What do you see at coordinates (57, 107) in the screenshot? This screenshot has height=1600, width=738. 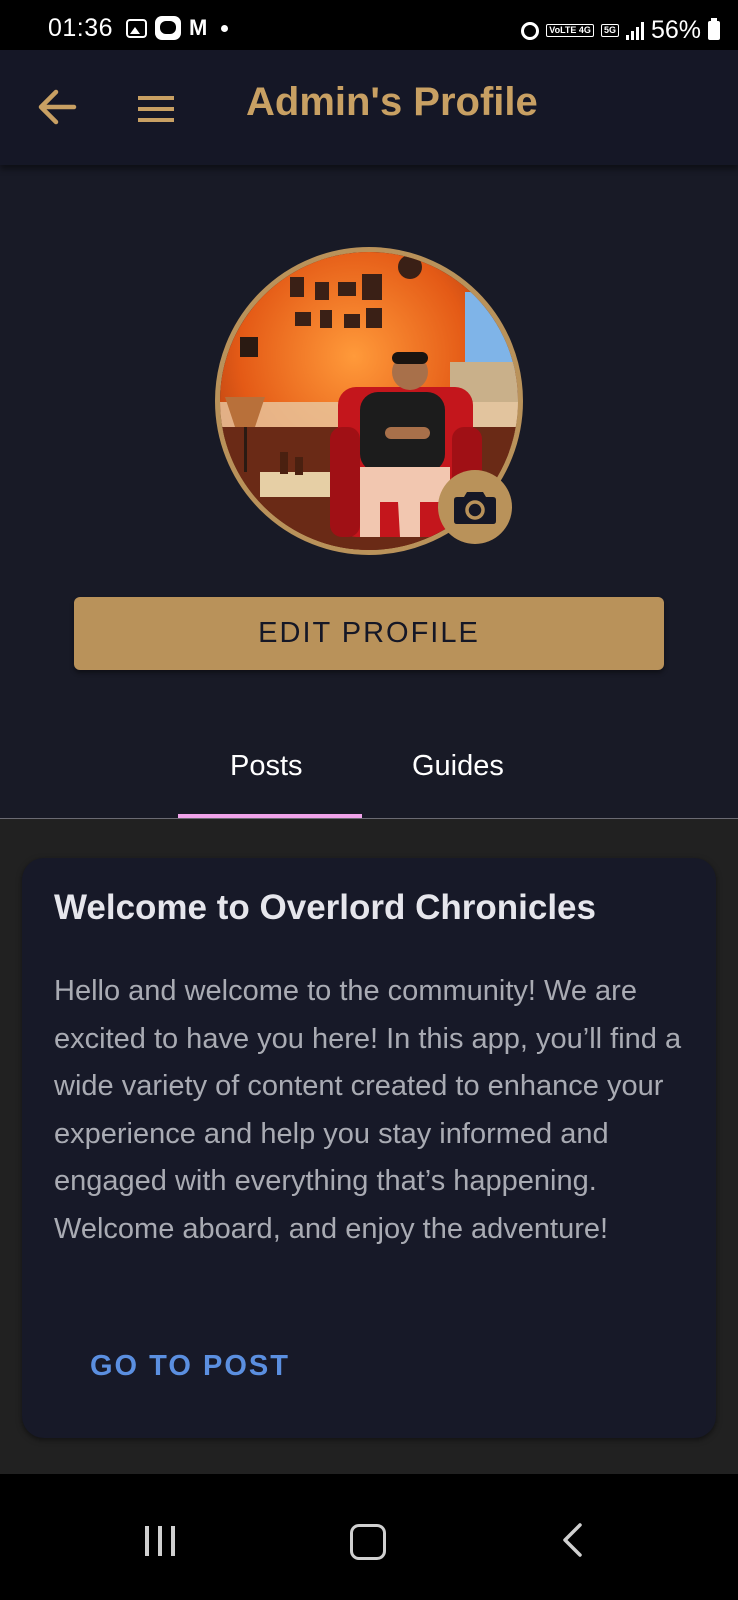 I see `back-arrow-icon` at bounding box center [57, 107].